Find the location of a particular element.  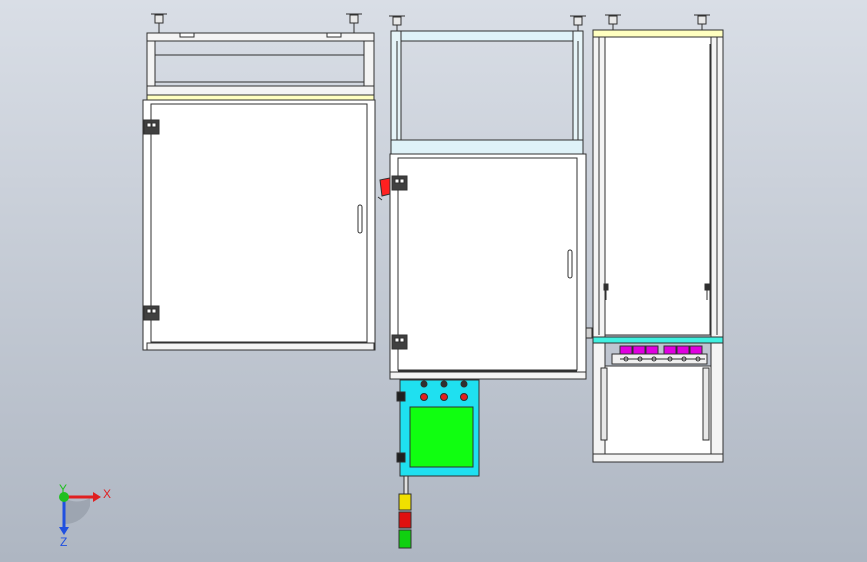

x-axis-label: X is located at coordinates (107, 494).